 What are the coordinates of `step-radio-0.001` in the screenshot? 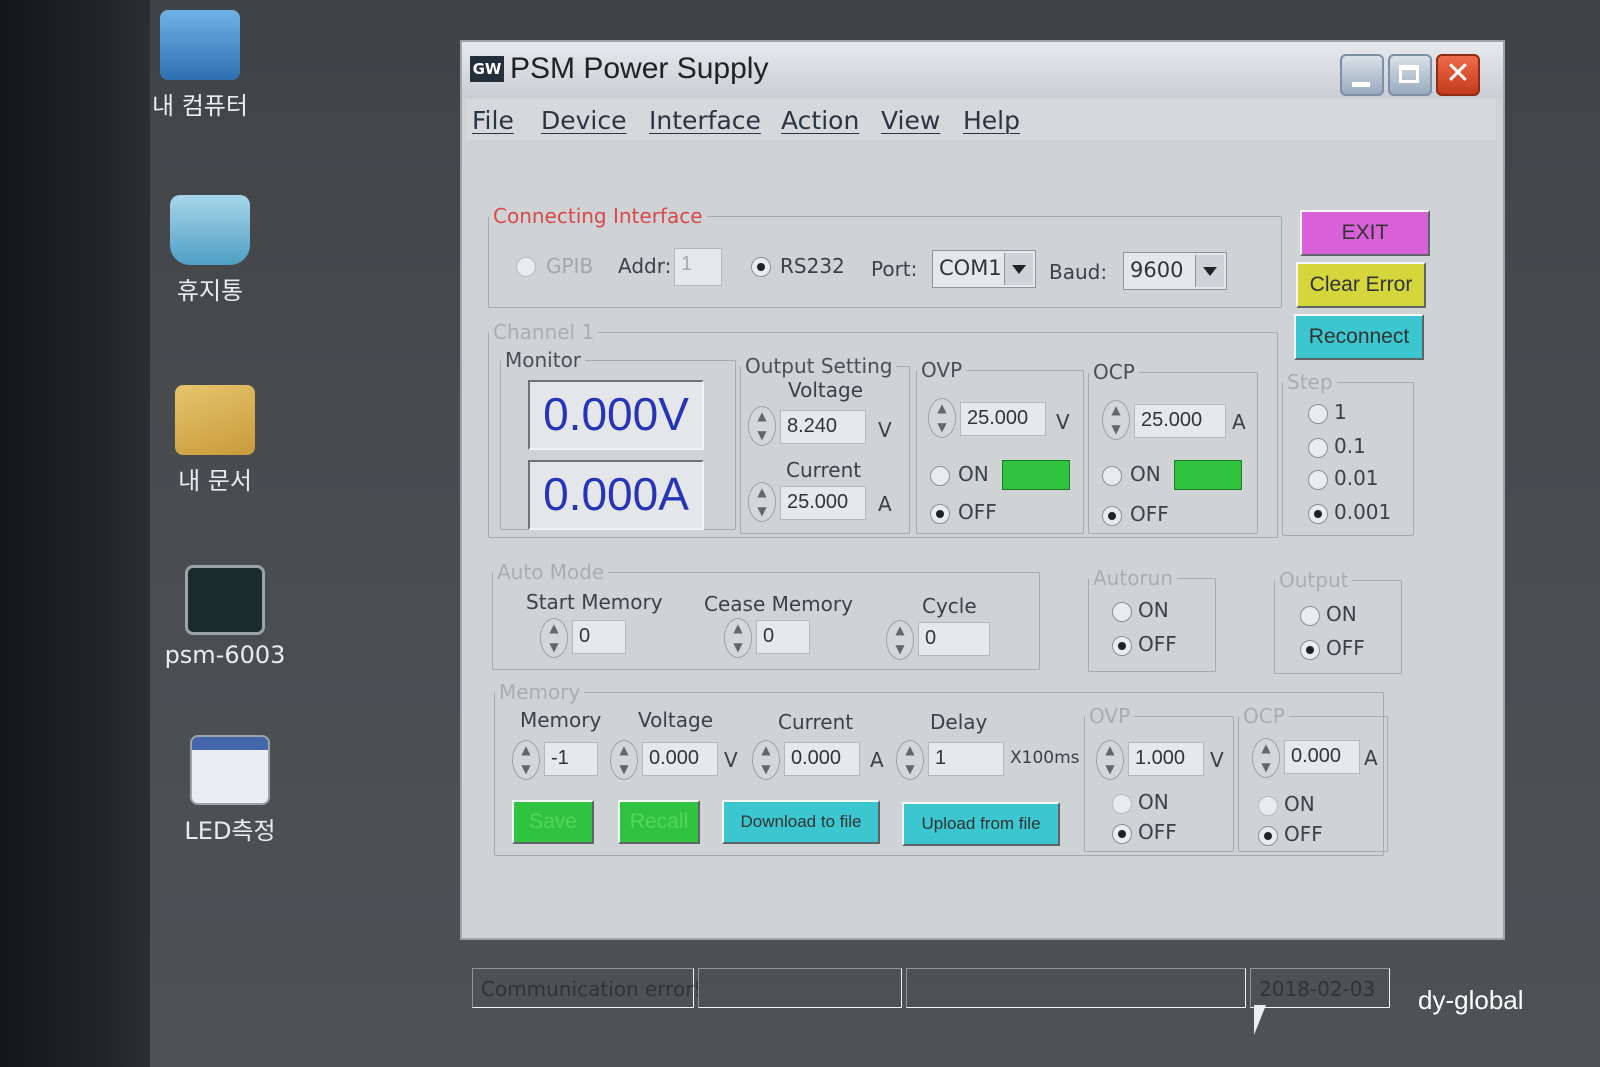 It's located at (1318, 514).